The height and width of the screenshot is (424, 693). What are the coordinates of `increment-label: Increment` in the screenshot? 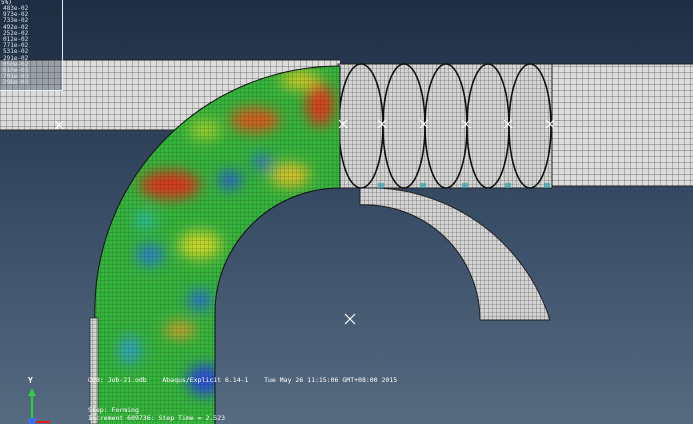 It's located at (106, 418).